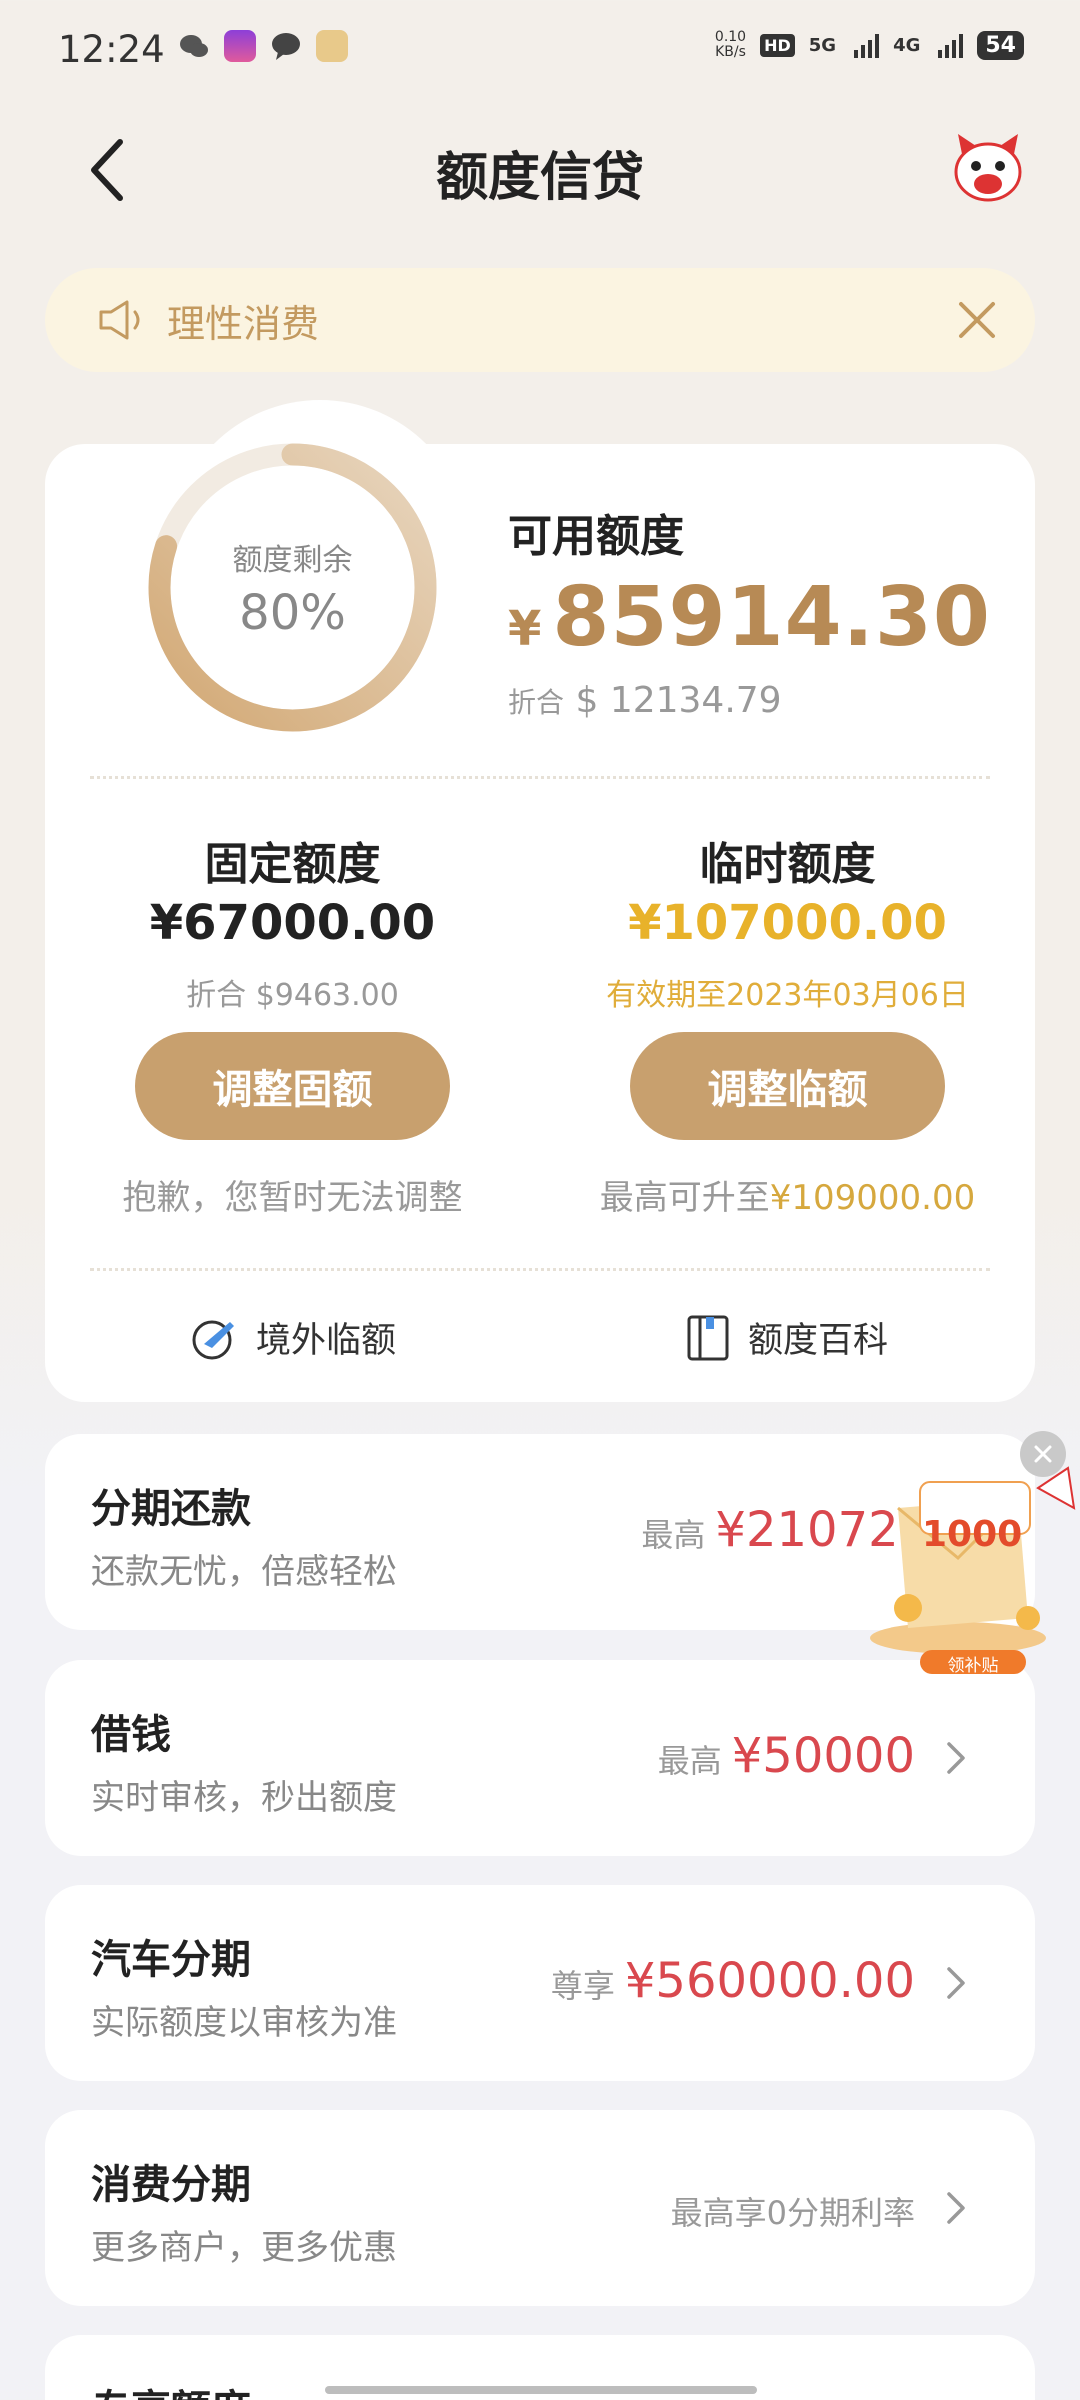 This screenshot has height=2400, width=1080. I want to click on overseas-quota-link: 境外临额, so click(293, 1337).